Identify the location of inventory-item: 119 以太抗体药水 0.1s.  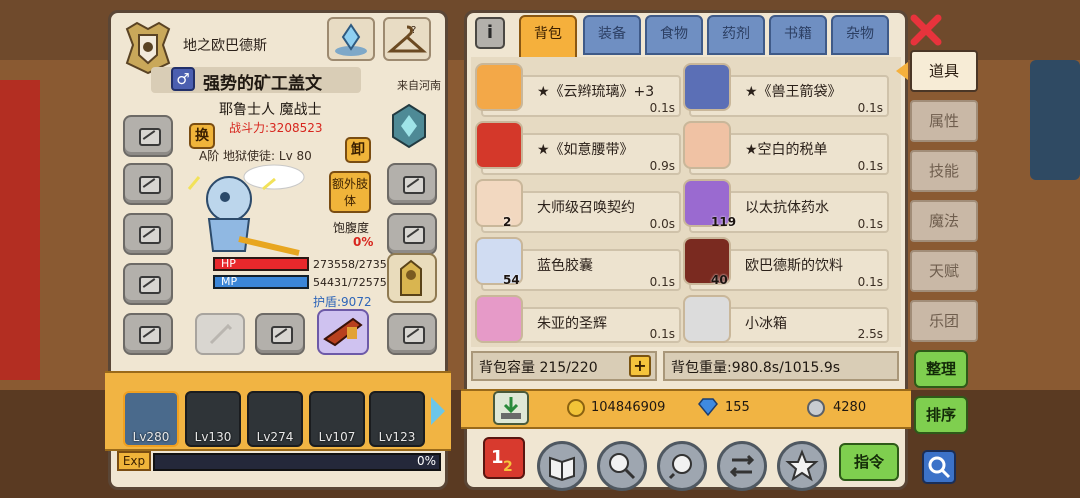
(786, 206).